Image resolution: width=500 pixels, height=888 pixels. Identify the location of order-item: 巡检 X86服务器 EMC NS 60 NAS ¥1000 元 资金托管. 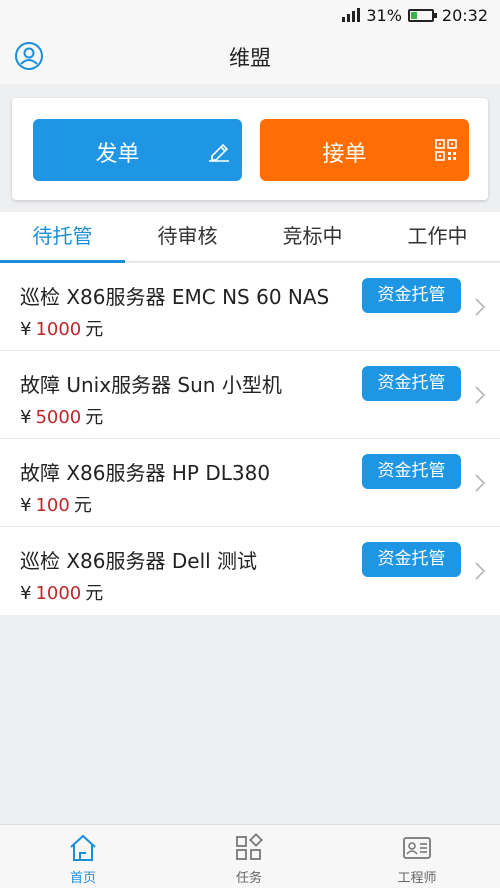
(250, 307).